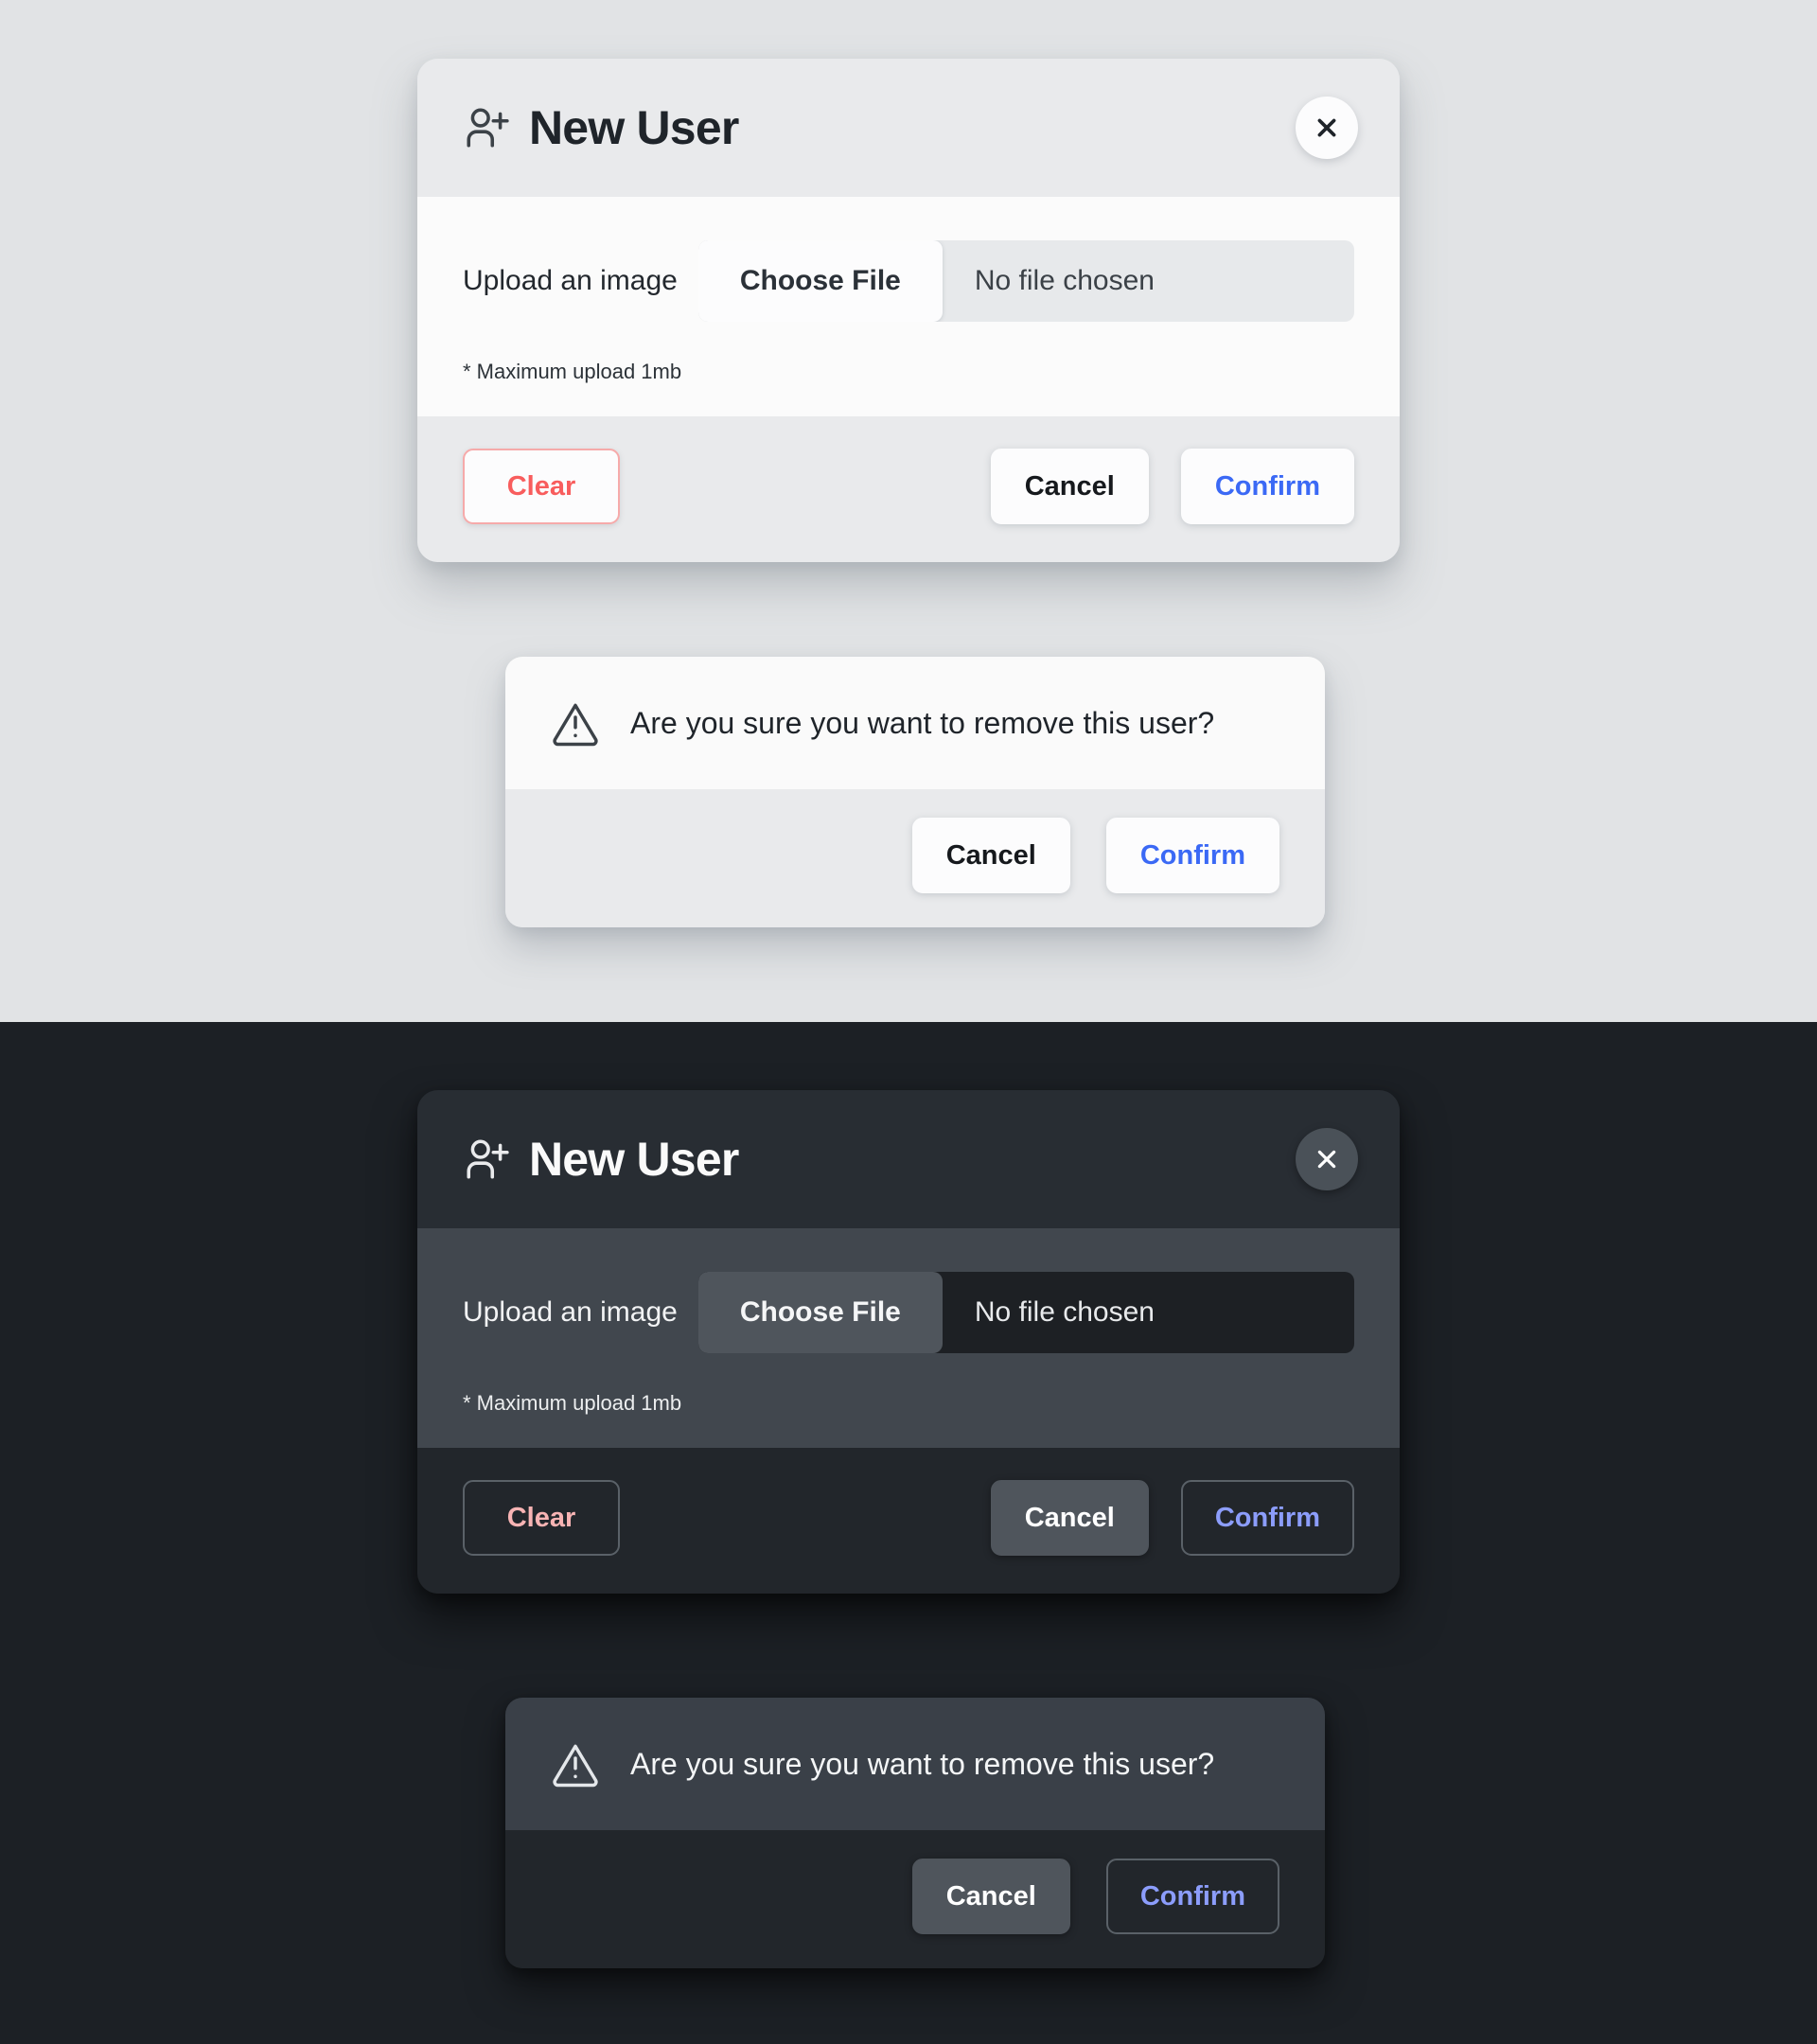 The width and height of the screenshot is (1817, 2044). I want to click on confirm-button-dark: Confirm, so click(1267, 1518).